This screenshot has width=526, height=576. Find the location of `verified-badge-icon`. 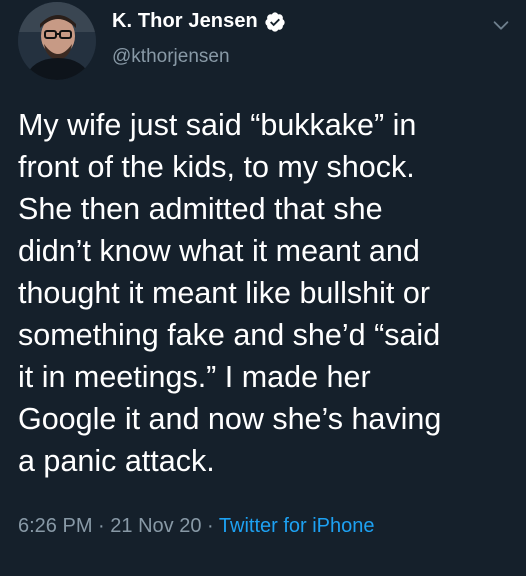

verified-badge-icon is located at coordinates (275, 21).